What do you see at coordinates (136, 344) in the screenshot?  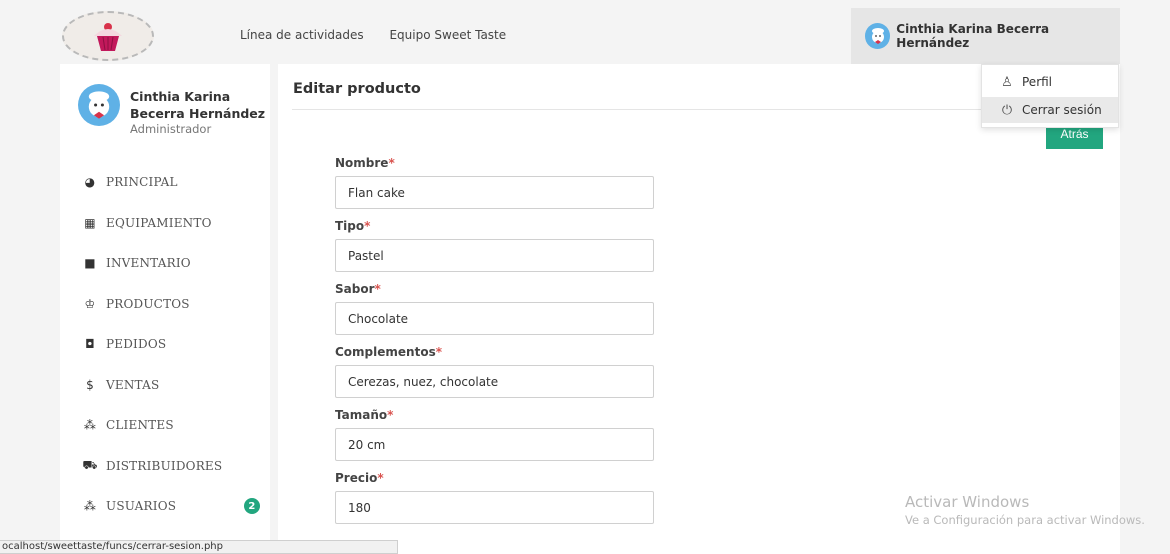 I see `sidebar-item-label: PEDIDOS` at bounding box center [136, 344].